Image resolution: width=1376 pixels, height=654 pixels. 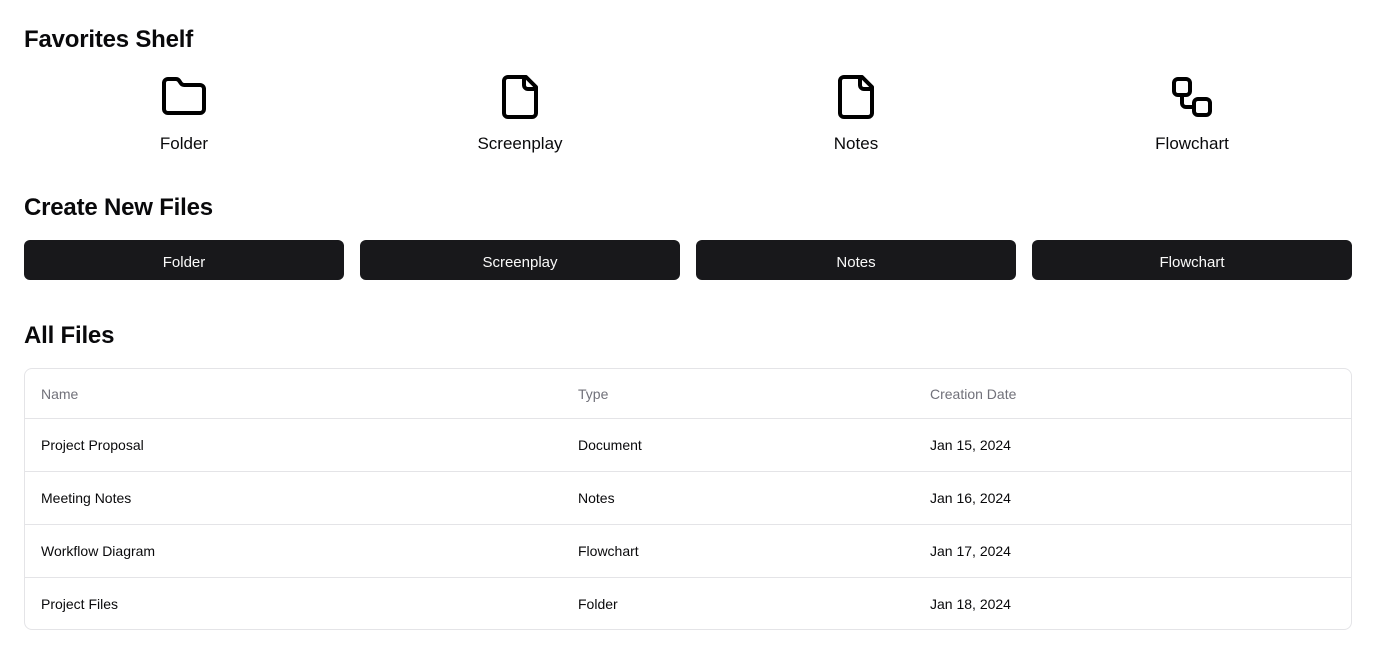 What do you see at coordinates (86, 497) in the screenshot?
I see `file-name: Meeting Notes` at bounding box center [86, 497].